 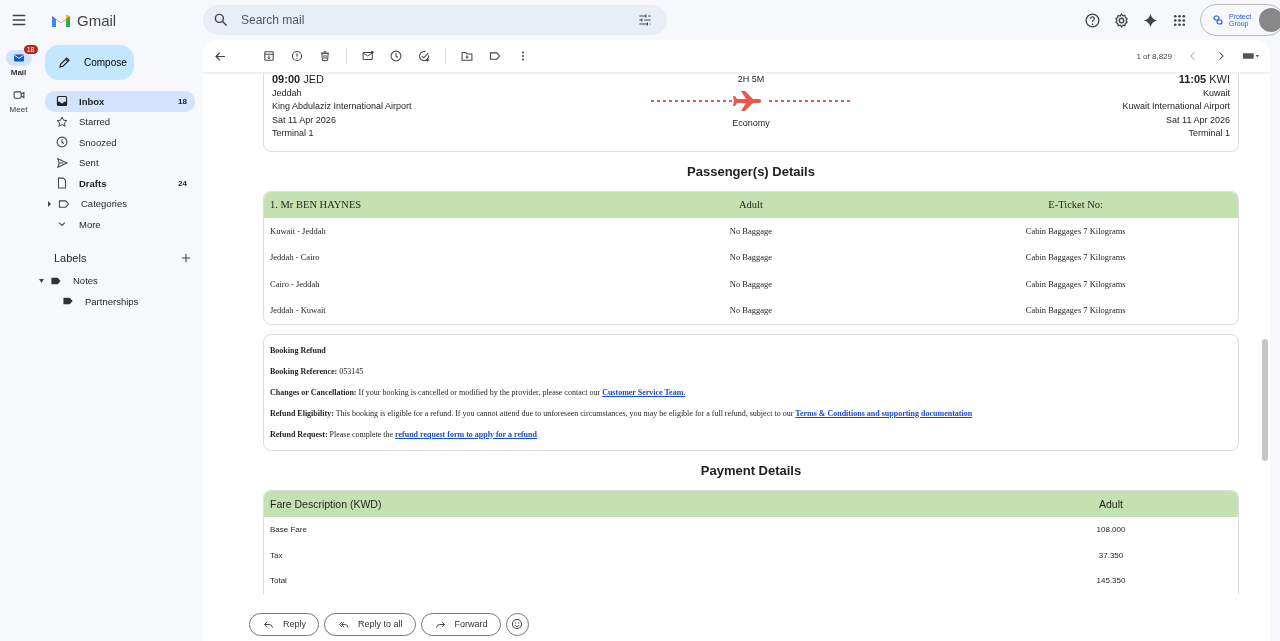 I want to click on label-icon, so click(x=495, y=56).